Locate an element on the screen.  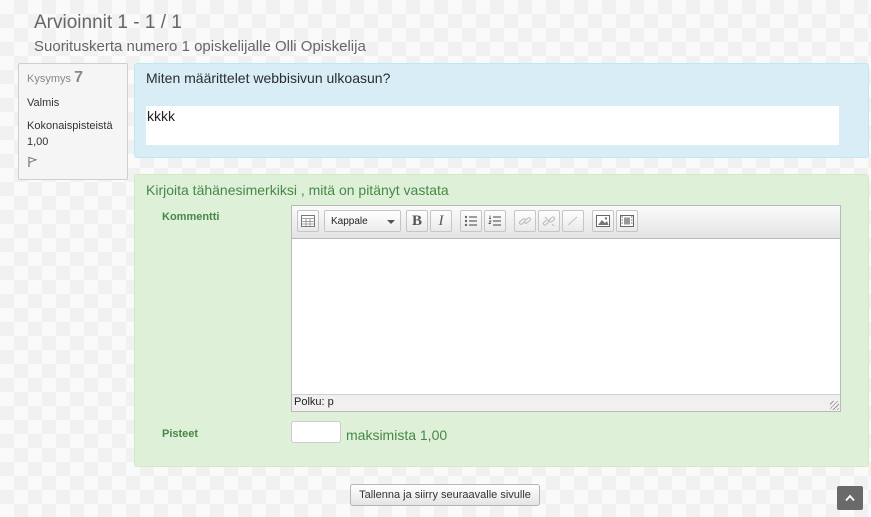
flag-icon is located at coordinates (33, 161).